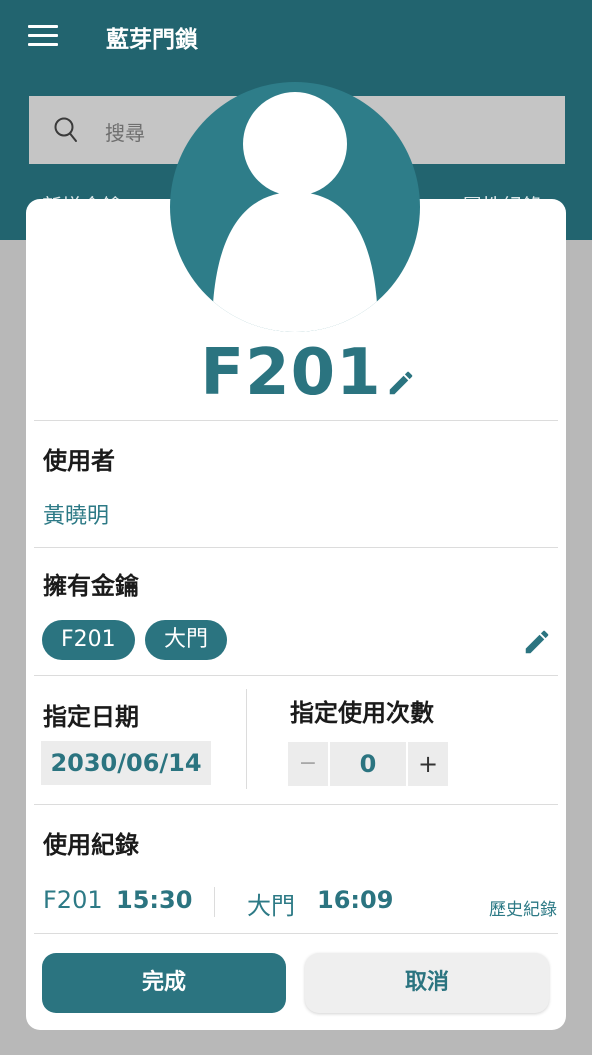  What do you see at coordinates (65, 129) in the screenshot?
I see `search-icon` at bounding box center [65, 129].